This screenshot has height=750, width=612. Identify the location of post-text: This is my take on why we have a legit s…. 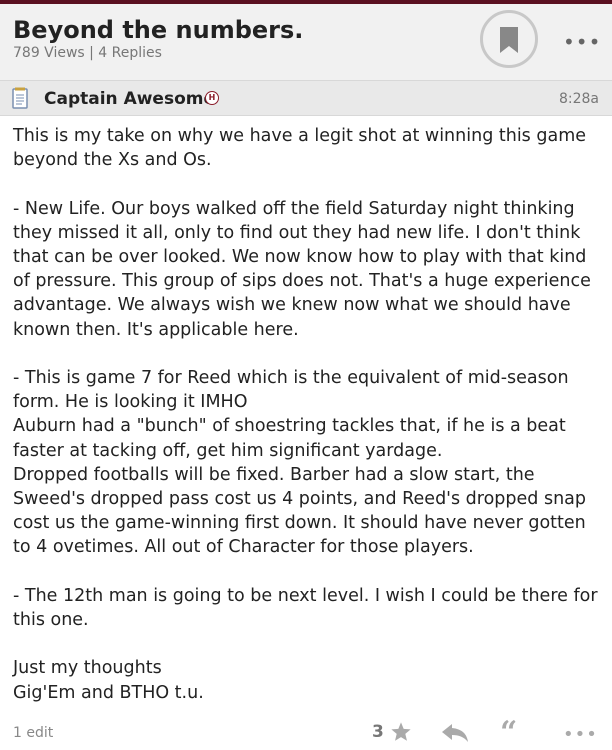
(300, 148).